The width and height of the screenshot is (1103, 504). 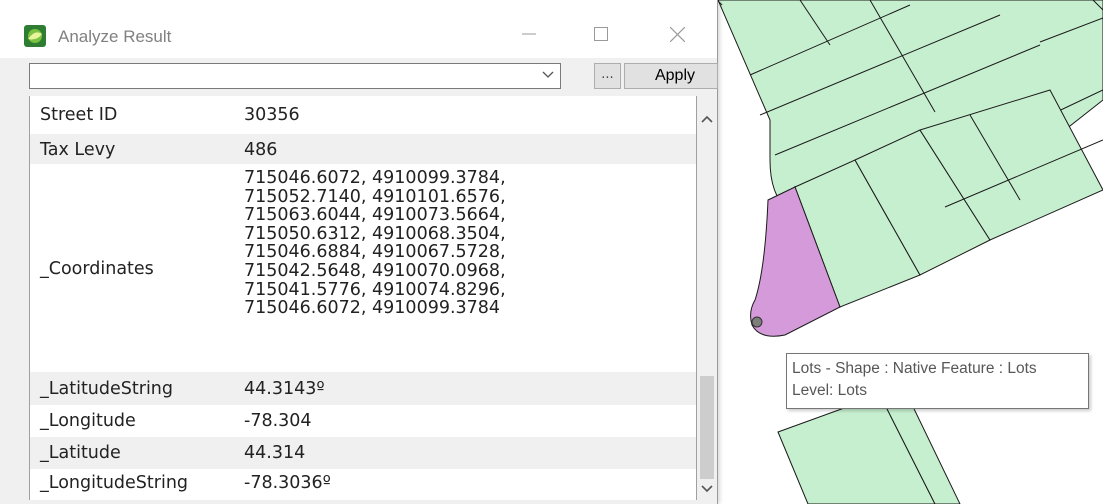 What do you see at coordinates (35, 36) in the screenshot?
I see `app-icon` at bounding box center [35, 36].